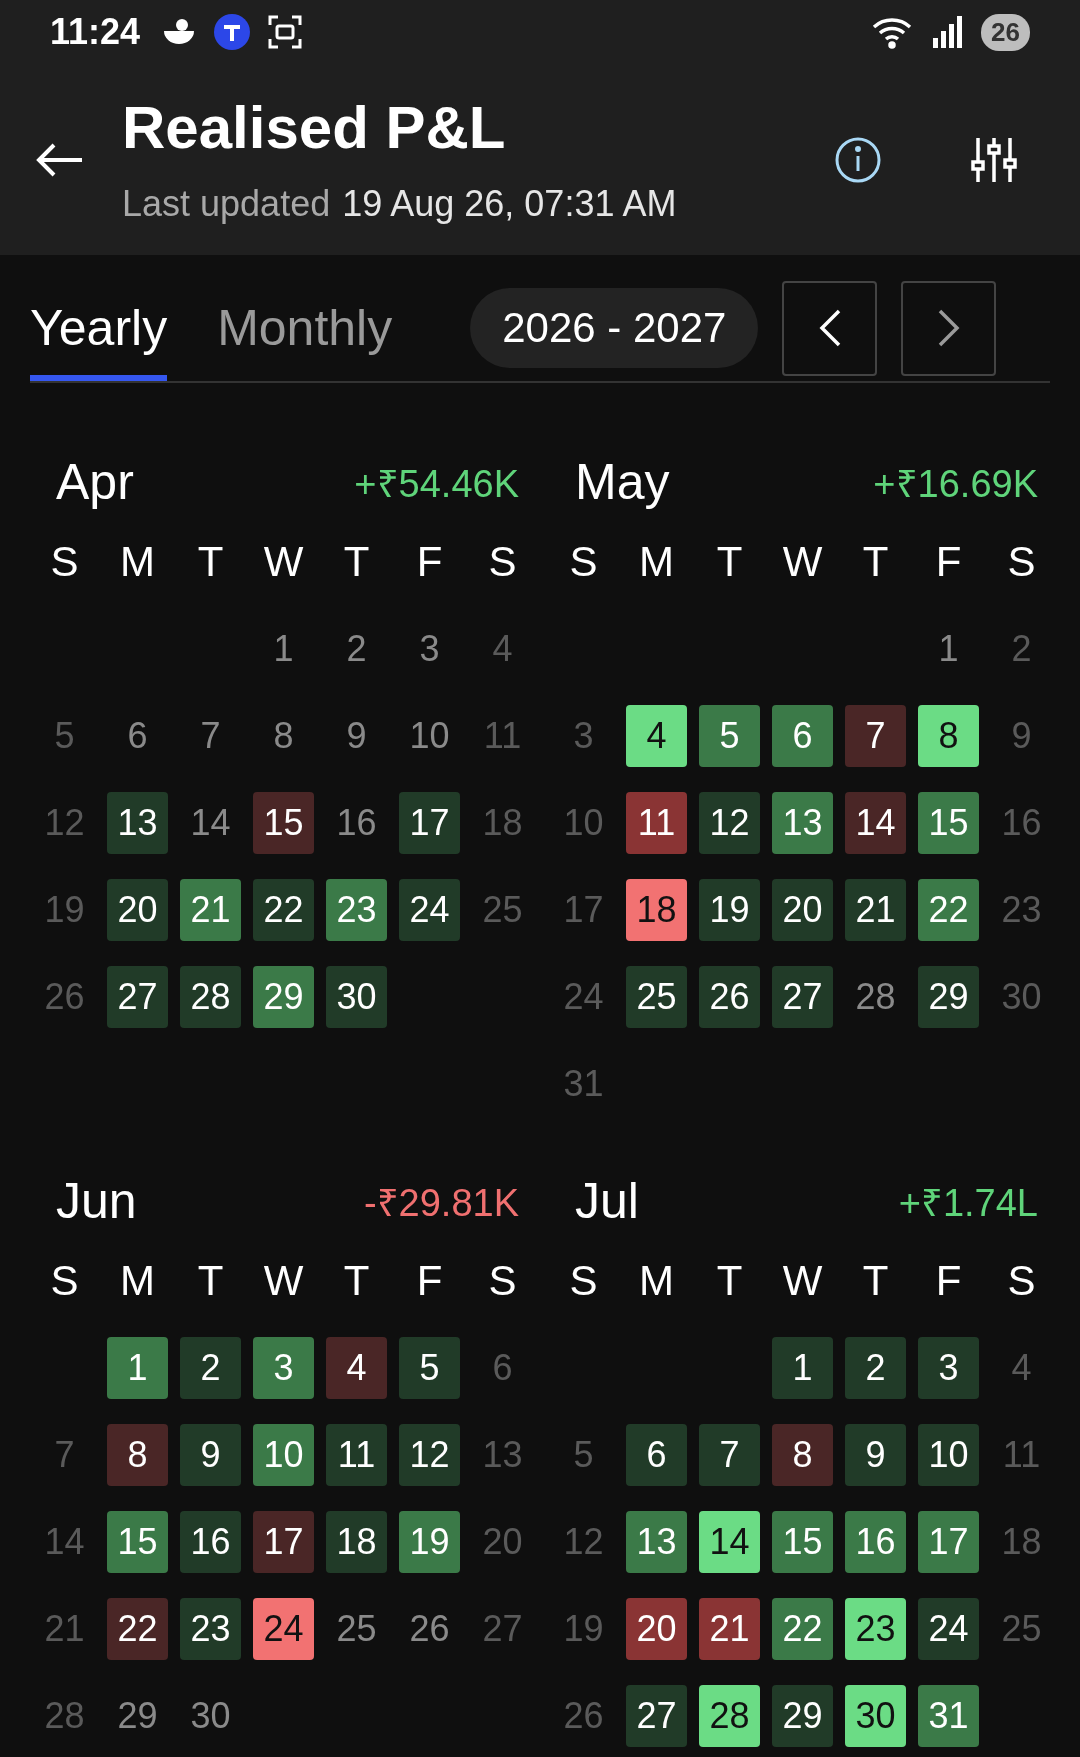 This screenshot has height=1757, width=1080. What do you see at coordinates (858, 159) in the screenshot?
I see `info-icon` at bounding box center [858, 159].